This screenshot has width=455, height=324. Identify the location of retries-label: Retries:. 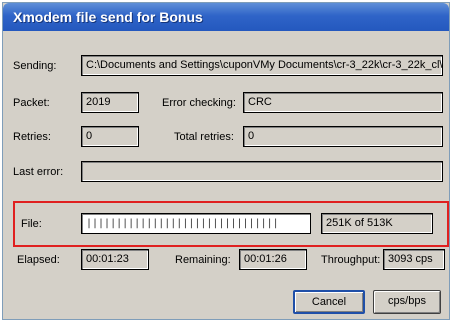
(32, 137).